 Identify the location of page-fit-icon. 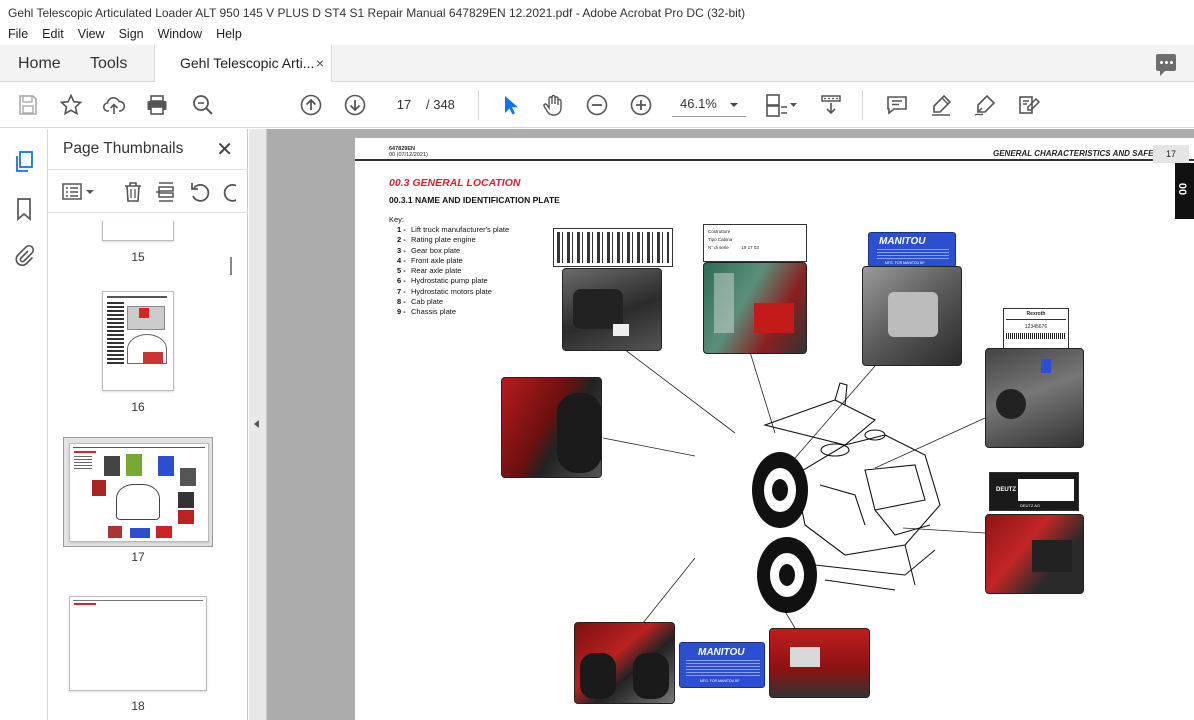
(782, 105).